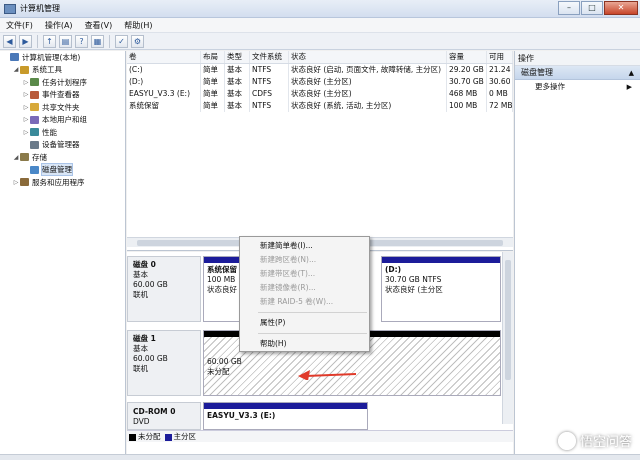 This screenshot has width=640, height=460. What do you see at coordinates (577, 87) in the screenshot?
I see `more-actions: 更多操作 ▶` at bounding box center [577, 87].